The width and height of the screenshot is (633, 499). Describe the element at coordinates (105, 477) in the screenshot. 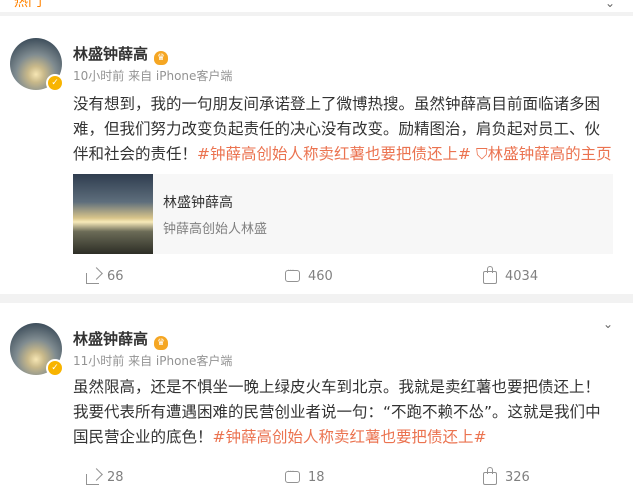

I see `forward-button: 28` at that location.